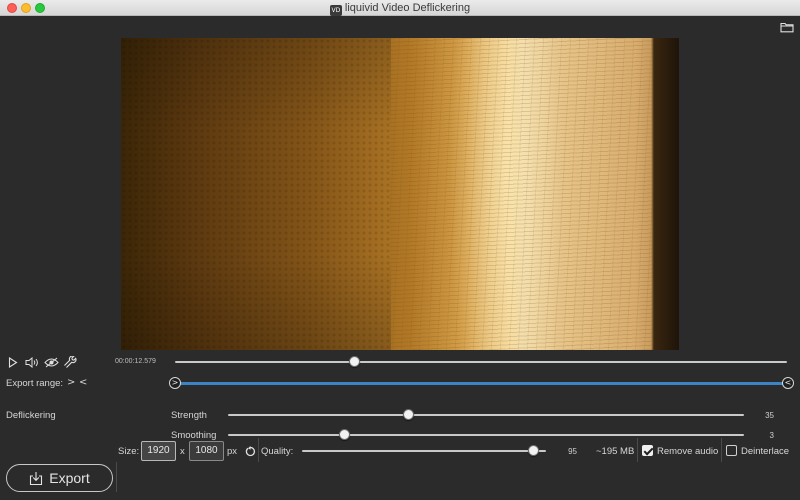 The height and width of the screenshot is (500, 800). What do you see at coordinates (32, 362) in the screenshot?
I see `speaker-icon` at bounding box center [32, 362].